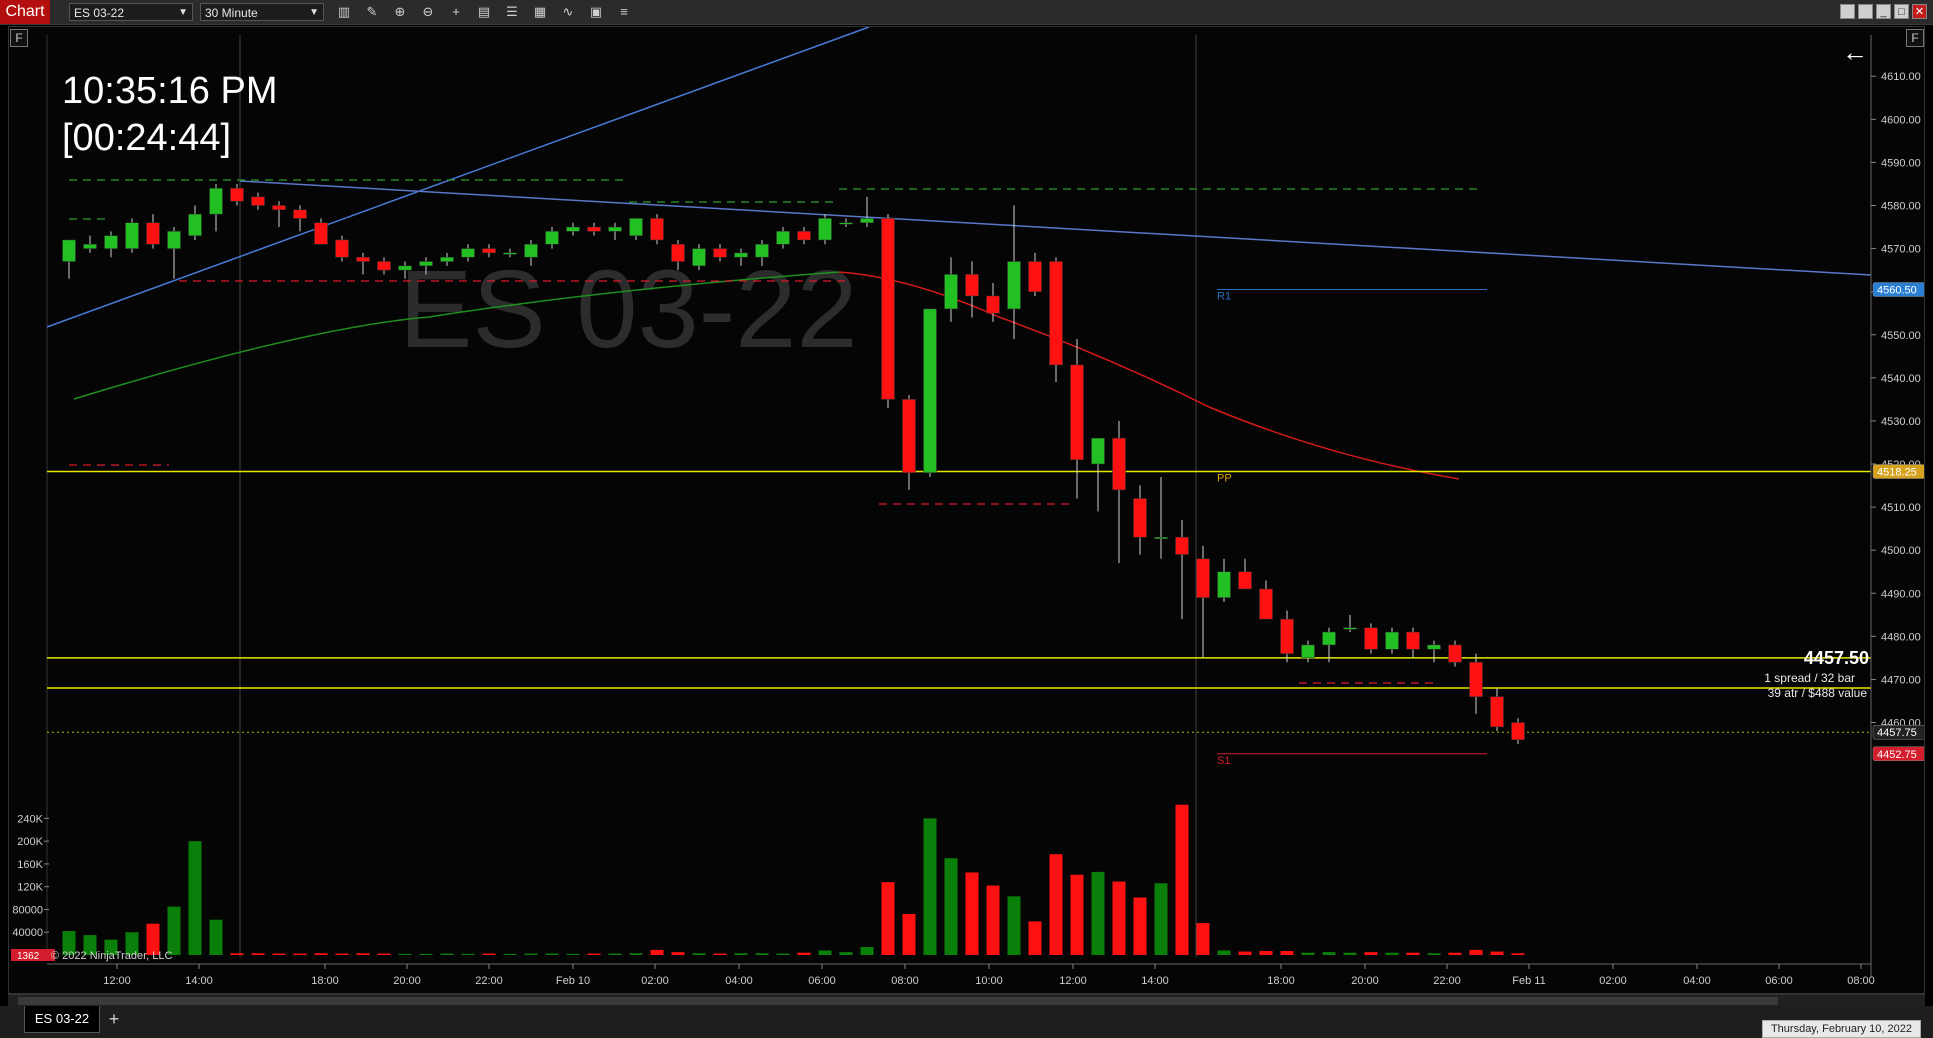 The height and width of the screenshot is (1038, 1933). What do you see at coordinates (1915, 38) in the screenshot?
I see `right-toggle-button: F` at bounding box center [1915, 38].